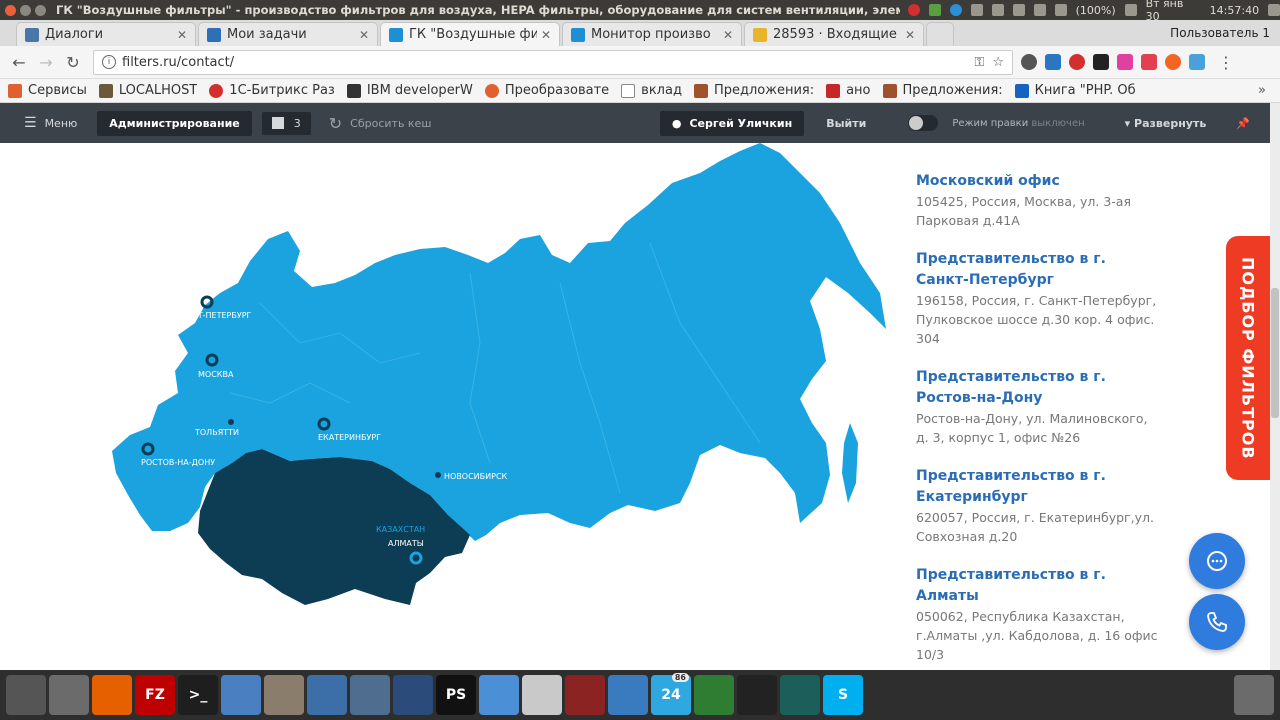  I want to click on tab-dialogs: Диалоги ✕, so click(106, 34).